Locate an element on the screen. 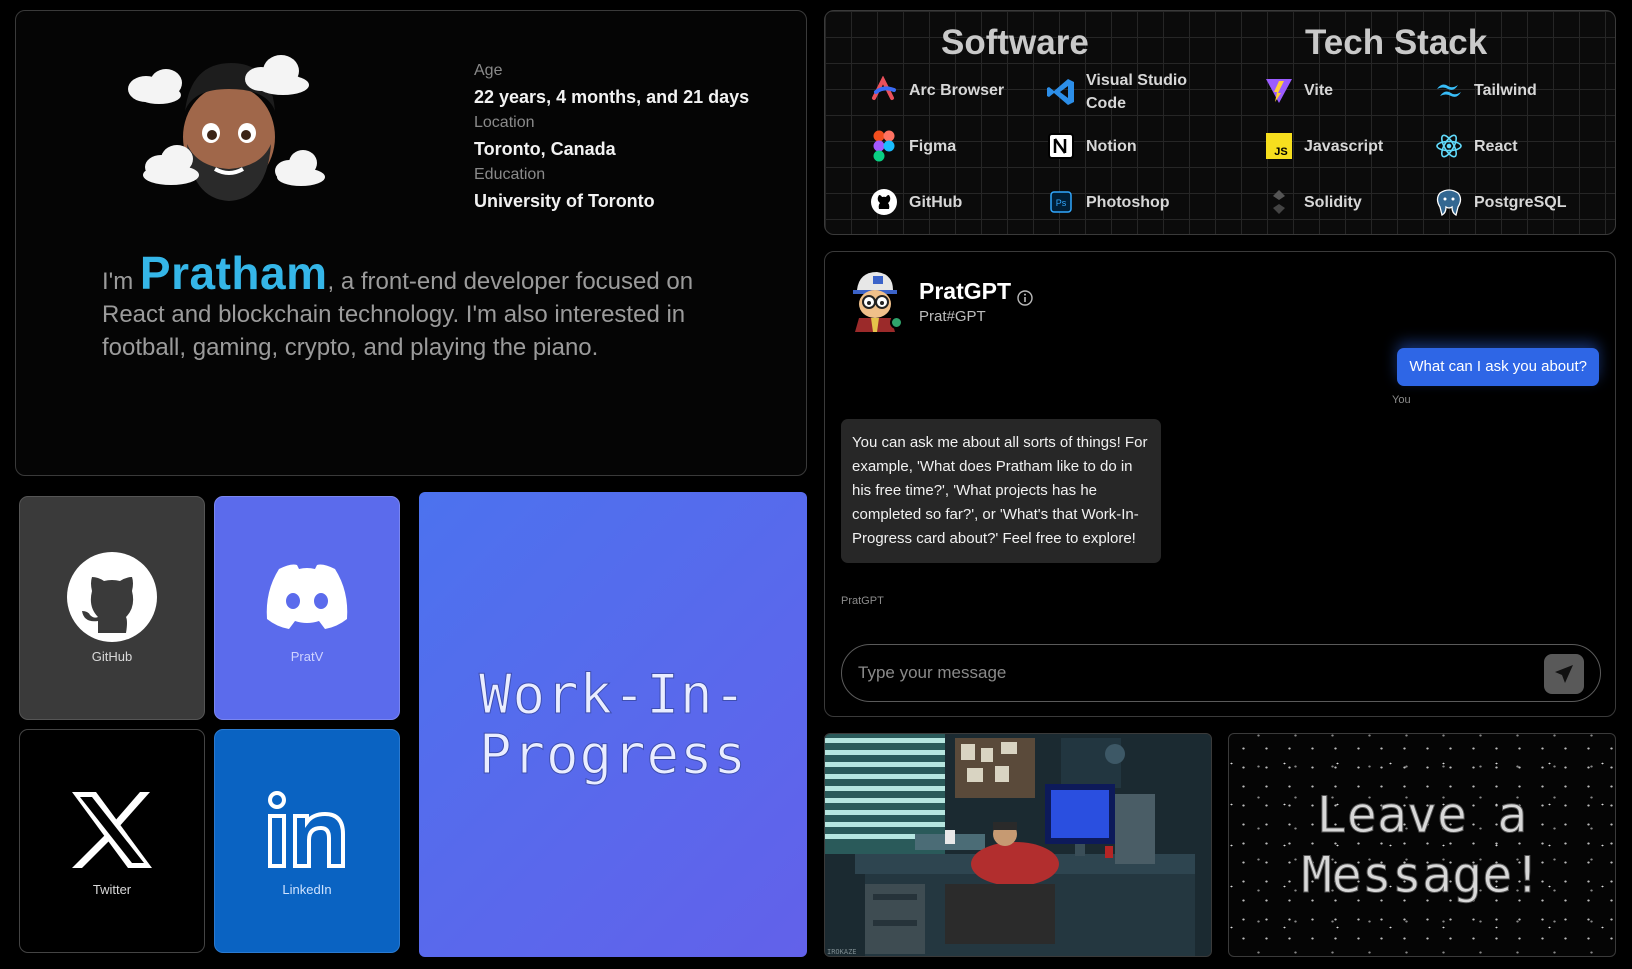  social-tile-github: GitHub is located at coordinates (112, 608).